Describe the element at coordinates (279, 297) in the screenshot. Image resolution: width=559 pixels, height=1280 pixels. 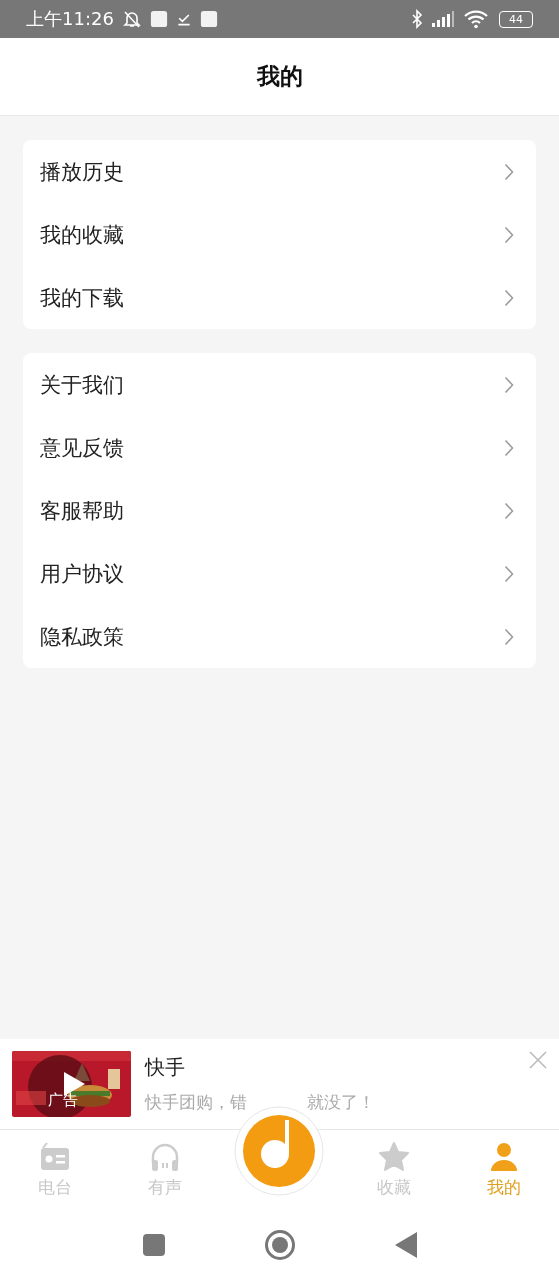
I see `menu-item: 我的下载` at that location.